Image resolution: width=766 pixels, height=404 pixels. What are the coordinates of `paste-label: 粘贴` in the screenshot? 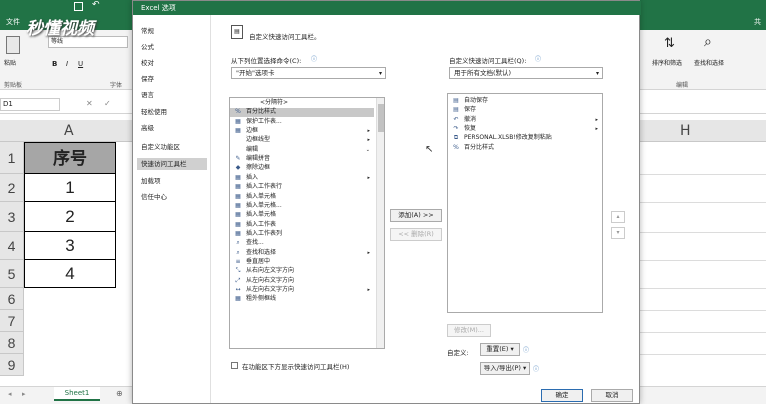 It's located at (10, 62).